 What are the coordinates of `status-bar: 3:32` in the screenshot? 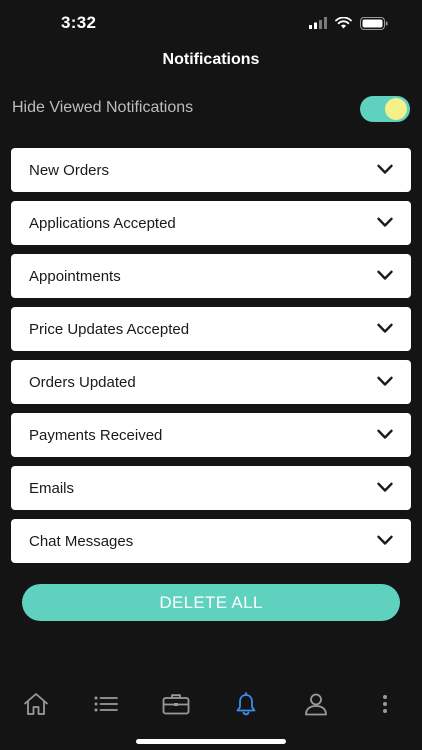 It's located at (211, 23).